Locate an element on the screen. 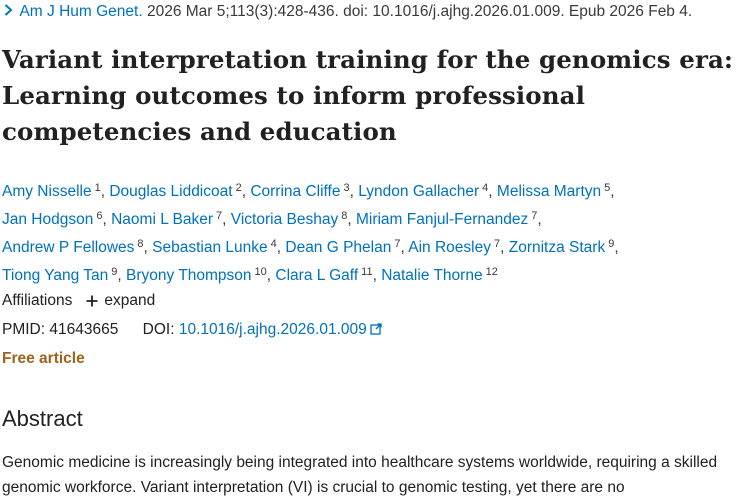 The image size is (750, 500). pmid-value: 41643665 is located at coordinates (84, 329).